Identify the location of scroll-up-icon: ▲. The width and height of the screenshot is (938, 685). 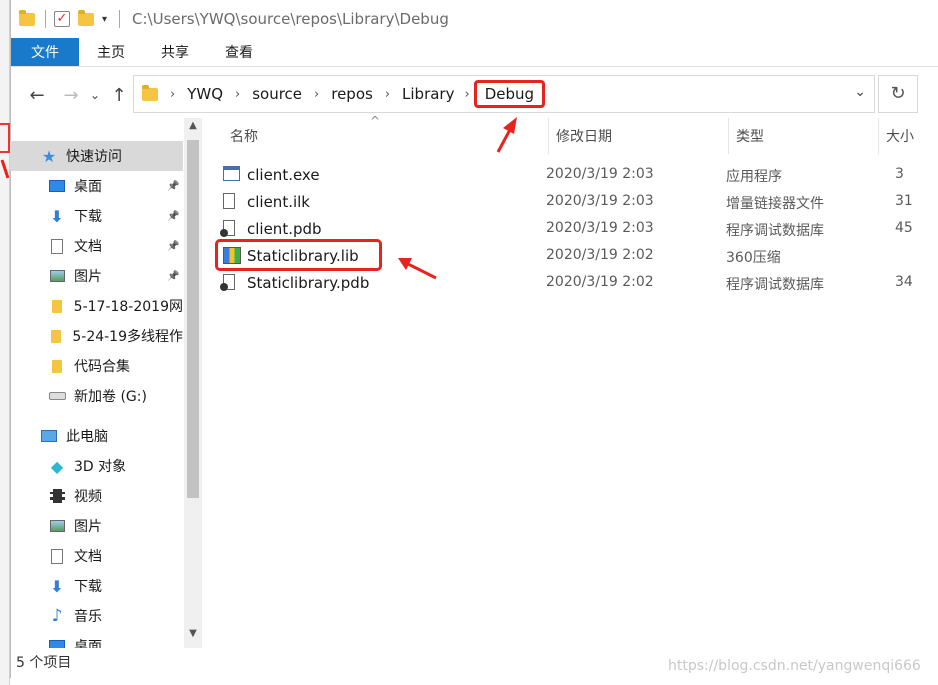
(193, 125).